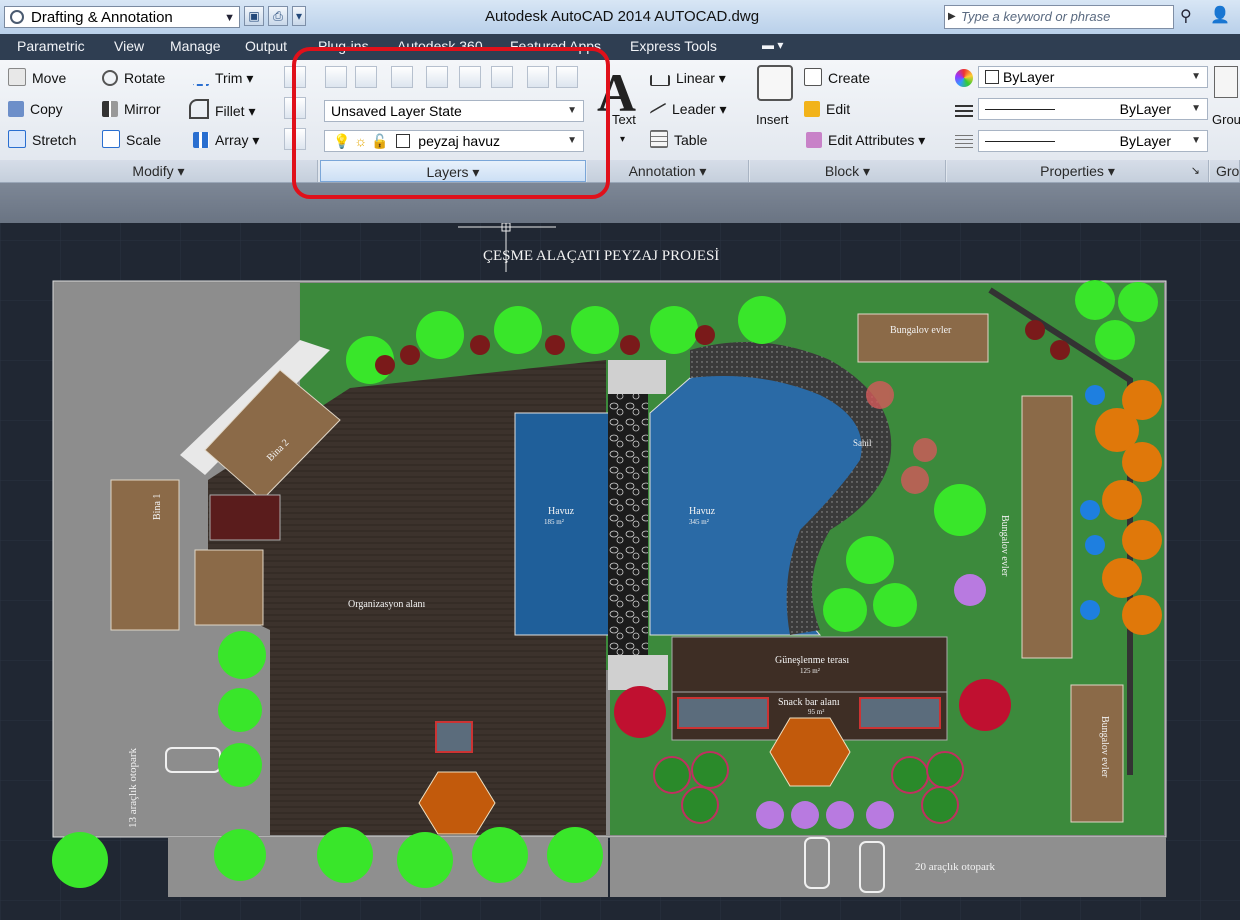  Describe the element at coordinates (142, 109) in the screenshot. I see `mirror-label: Mirror` at that location.